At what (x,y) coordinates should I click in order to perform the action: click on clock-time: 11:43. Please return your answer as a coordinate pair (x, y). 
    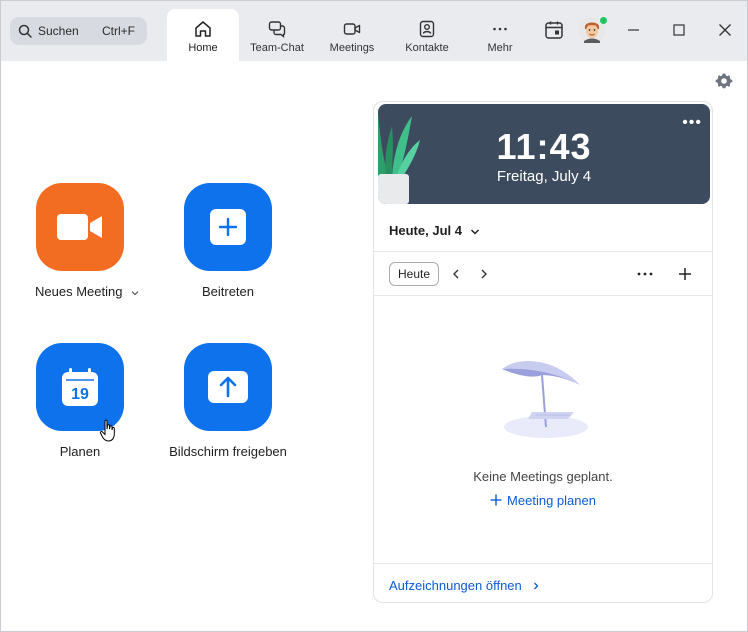
    Looking at the image, I should click on (544, 146).